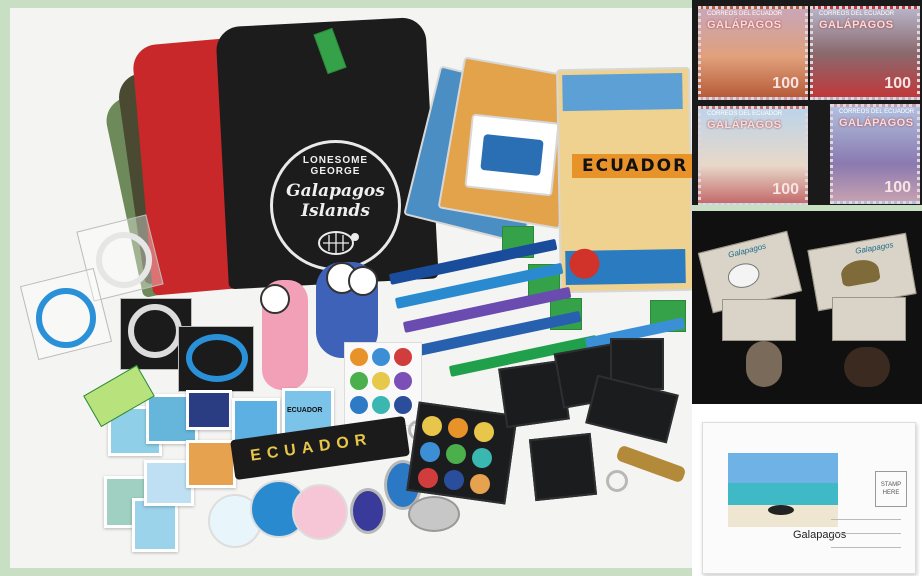 This screenshot has height=576, width=922. What do you see at coordinates (335, 171) in the screenshot?
I see `logo-line-2: GEORGE` at bounding box center [335, 171].